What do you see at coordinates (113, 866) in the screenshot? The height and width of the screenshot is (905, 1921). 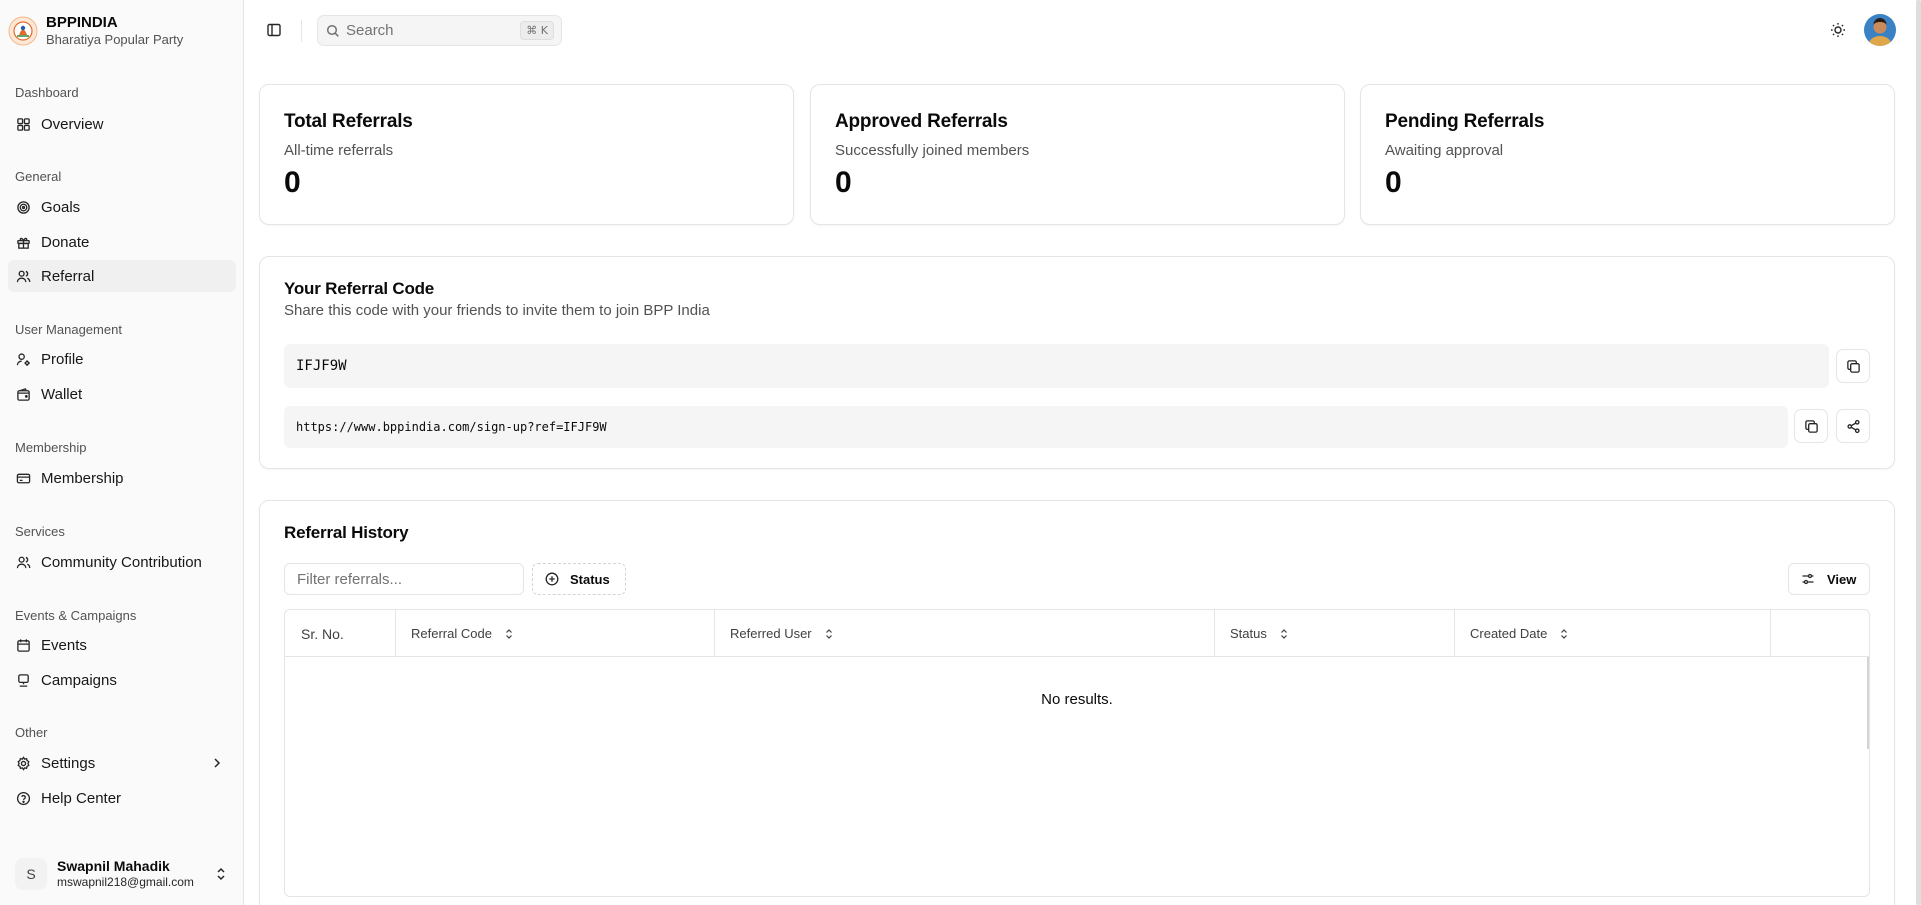 I see `user-name: Swapnil Mahadik` at bounding box center [113, 866].